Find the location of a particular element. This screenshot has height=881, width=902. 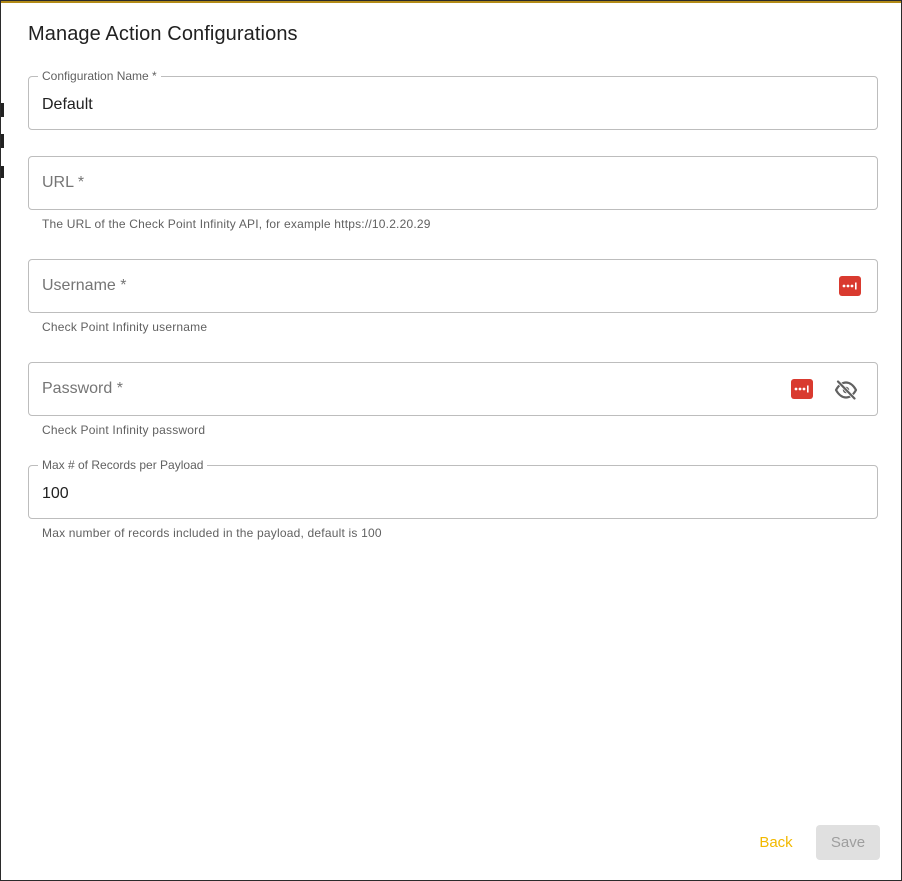

configuration-name-field: Configuration Name * Default is located at coordinates (453, 99).